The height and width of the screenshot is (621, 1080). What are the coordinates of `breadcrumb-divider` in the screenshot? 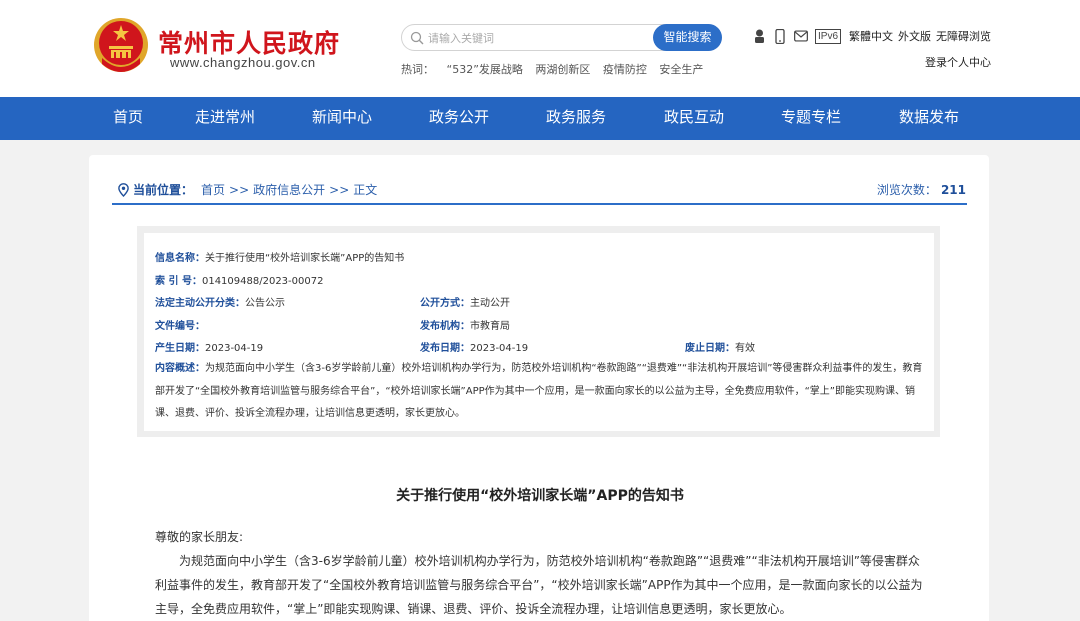 It's located at (539, 204).